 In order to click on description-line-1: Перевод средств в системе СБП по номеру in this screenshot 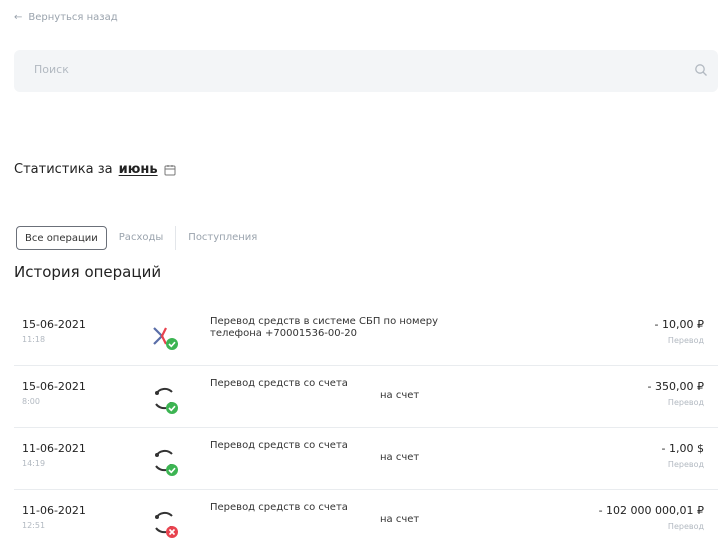, I will do `click(324, 321)`.